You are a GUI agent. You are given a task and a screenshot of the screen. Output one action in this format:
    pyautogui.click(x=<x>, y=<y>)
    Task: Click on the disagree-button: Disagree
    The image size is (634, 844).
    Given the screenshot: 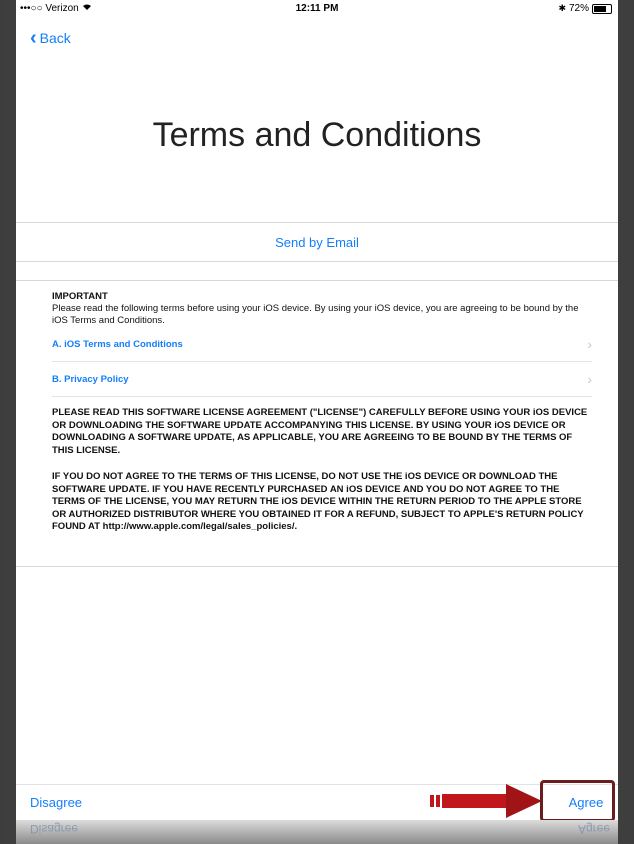 What is the action you would take?
    pyautogui.click(x=56, y=802)
    